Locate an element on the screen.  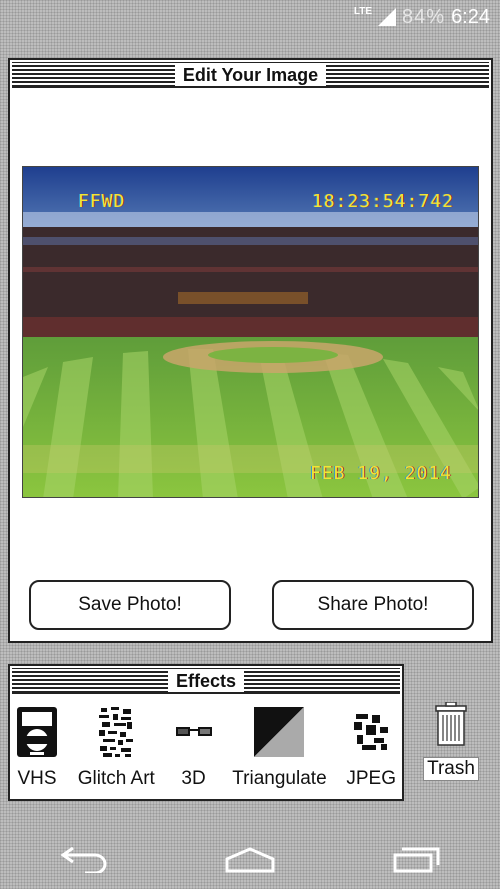
recents-icon is located at coordinates (417, 860).